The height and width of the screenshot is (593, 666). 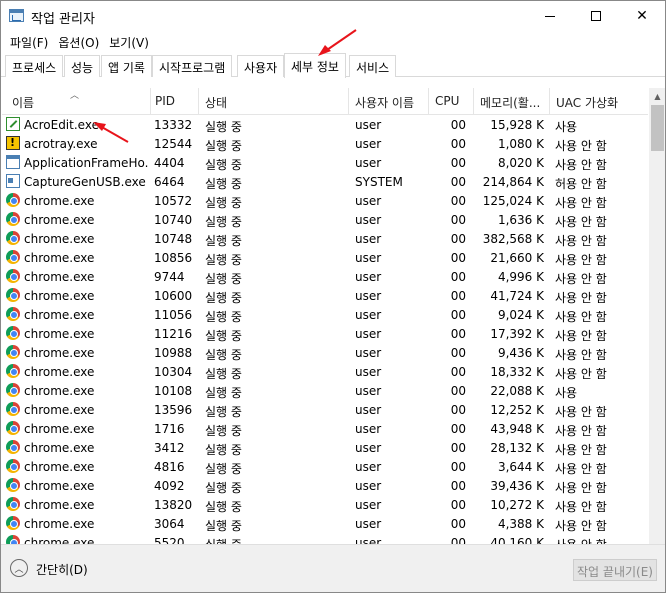 I want to click on process-pid: 13820, so click(x=173, y=505).